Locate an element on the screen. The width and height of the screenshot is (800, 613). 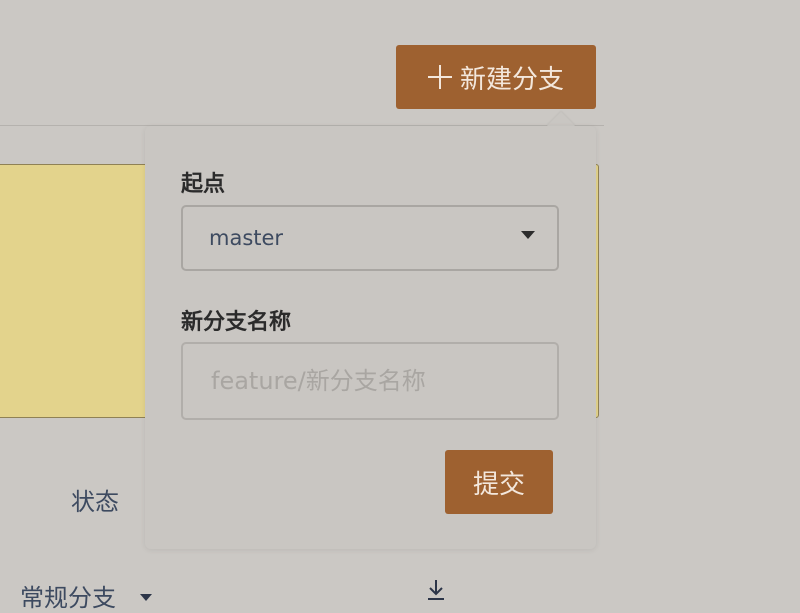
status-column-label: 状态 is located at coordinates (95, 502).